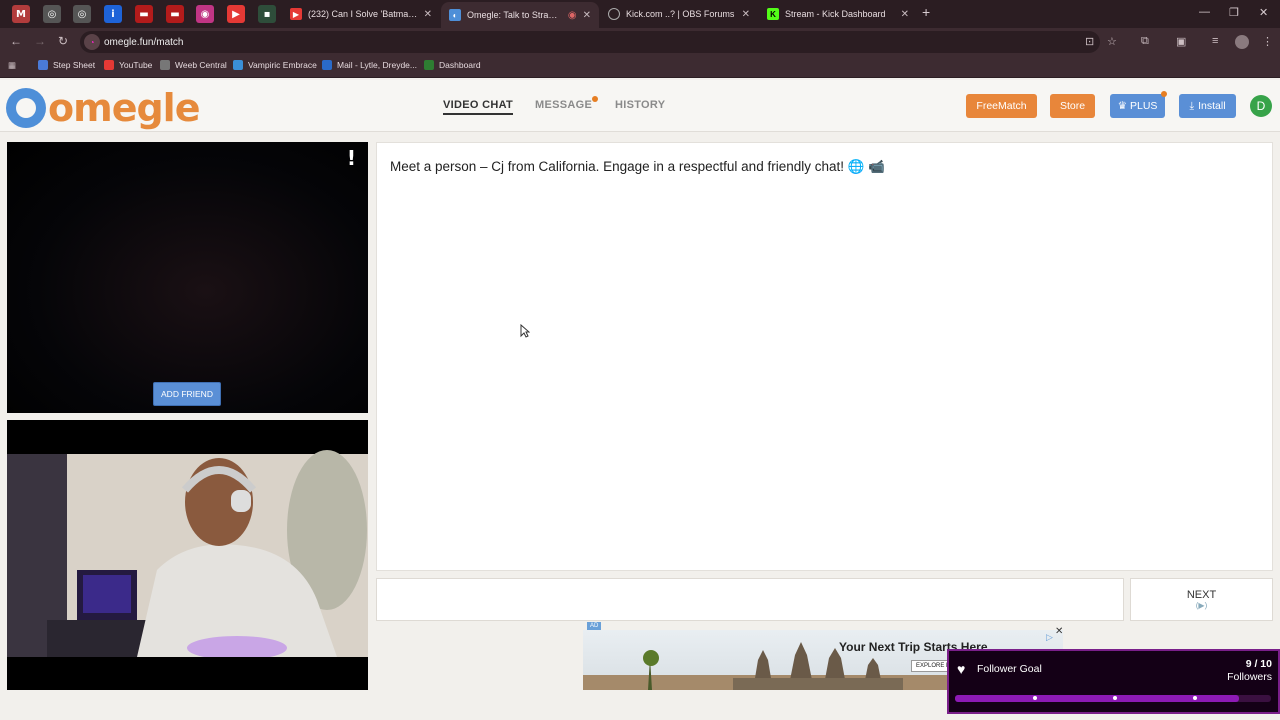  I want to click on nav-video-chat: VIDEO CHAT, so click(478, 107).